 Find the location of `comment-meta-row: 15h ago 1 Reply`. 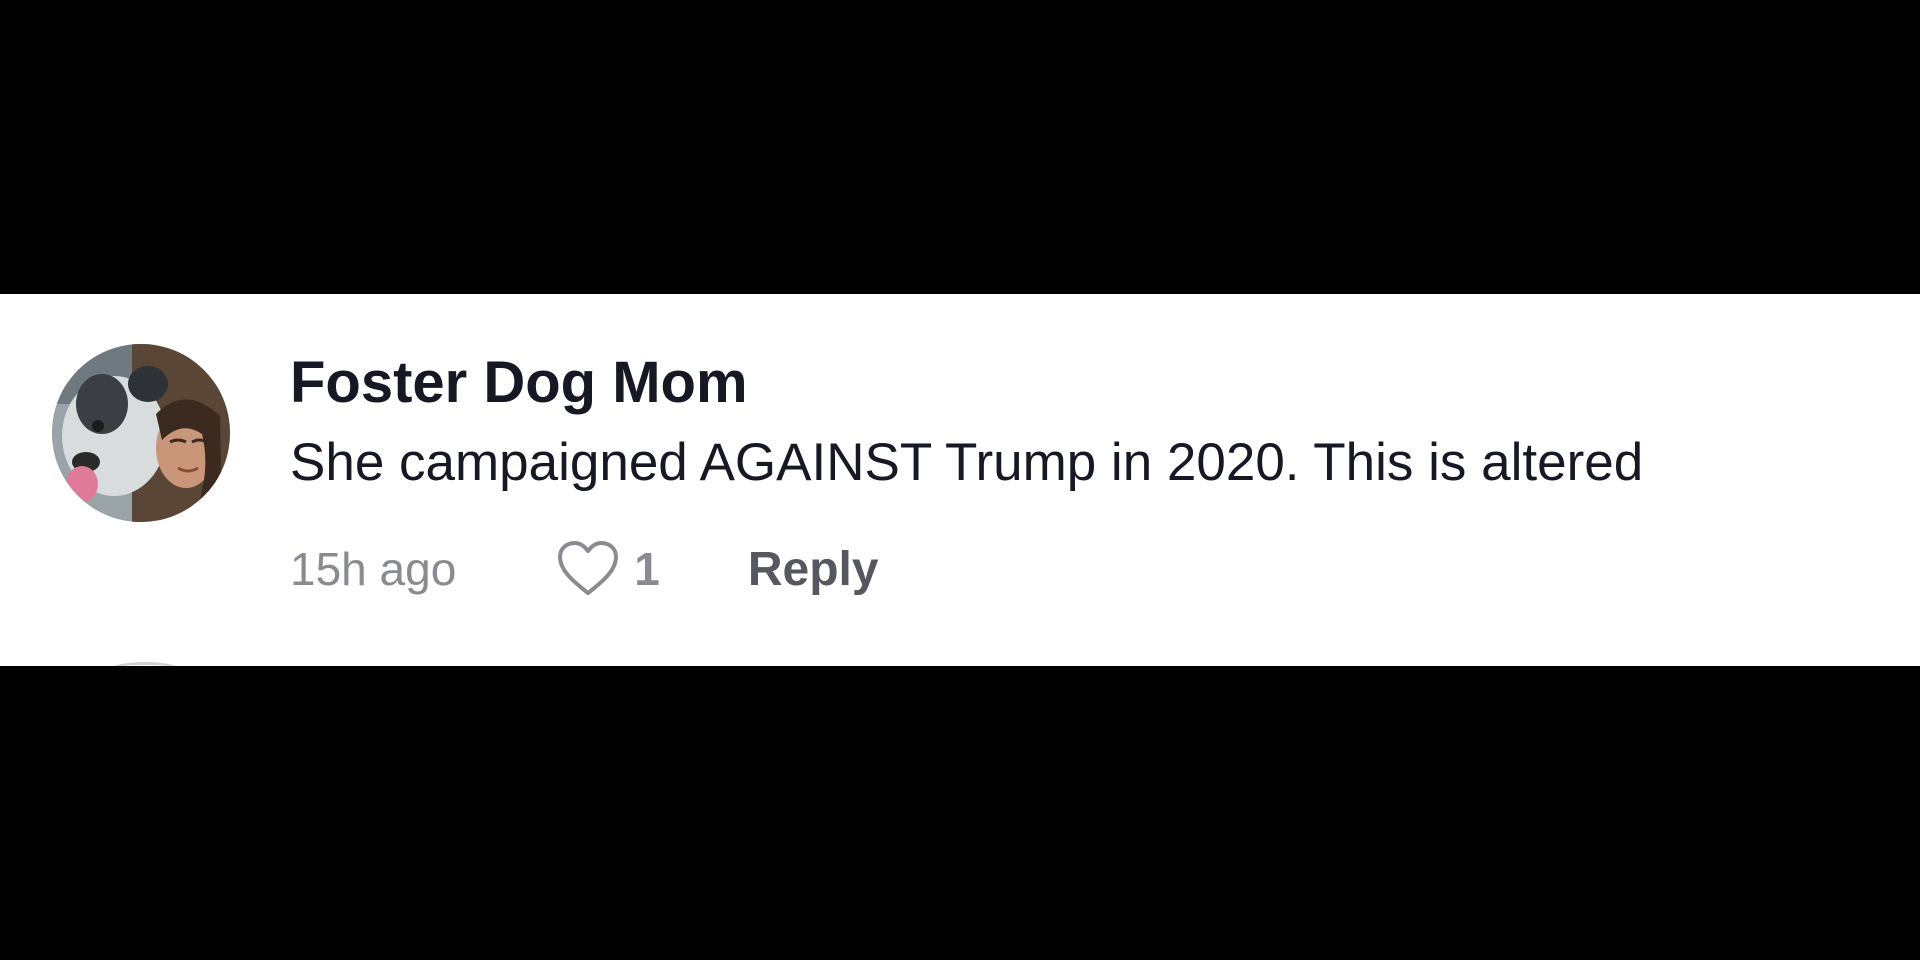

comment-meta-row: 15h ago 1 Reply is located at coordinates (584, 569).